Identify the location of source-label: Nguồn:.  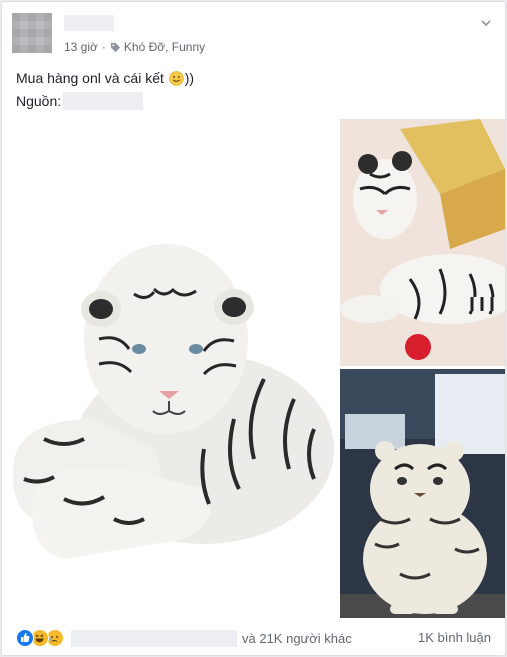
(39, 101).